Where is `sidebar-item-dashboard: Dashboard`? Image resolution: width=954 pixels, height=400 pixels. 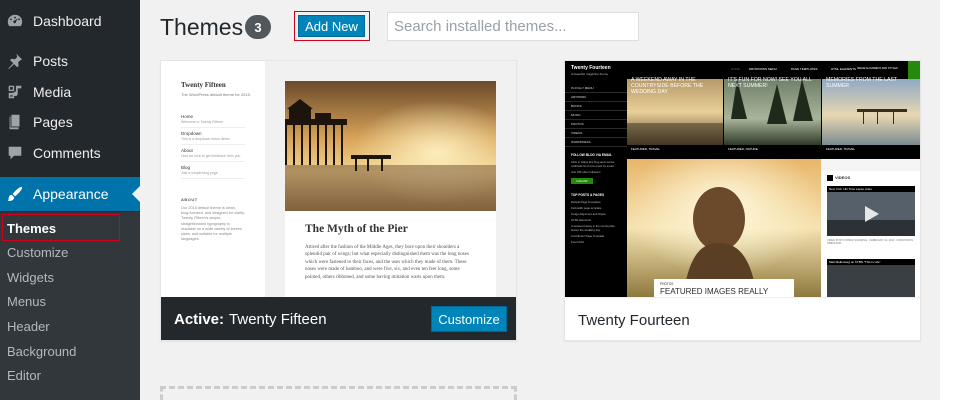 sidebar-item-dashboard: Dashboard is located at coordinates (70, 21).